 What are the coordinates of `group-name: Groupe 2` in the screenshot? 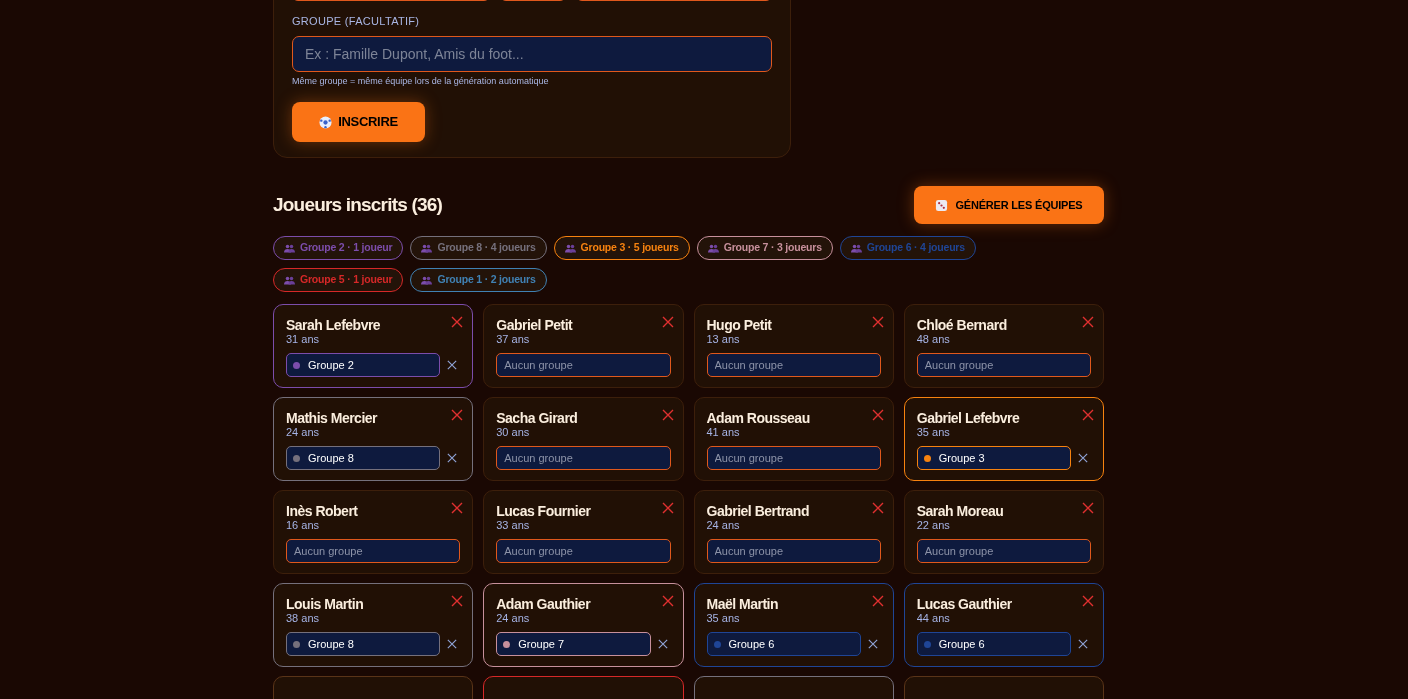 It's located at (331, 365).